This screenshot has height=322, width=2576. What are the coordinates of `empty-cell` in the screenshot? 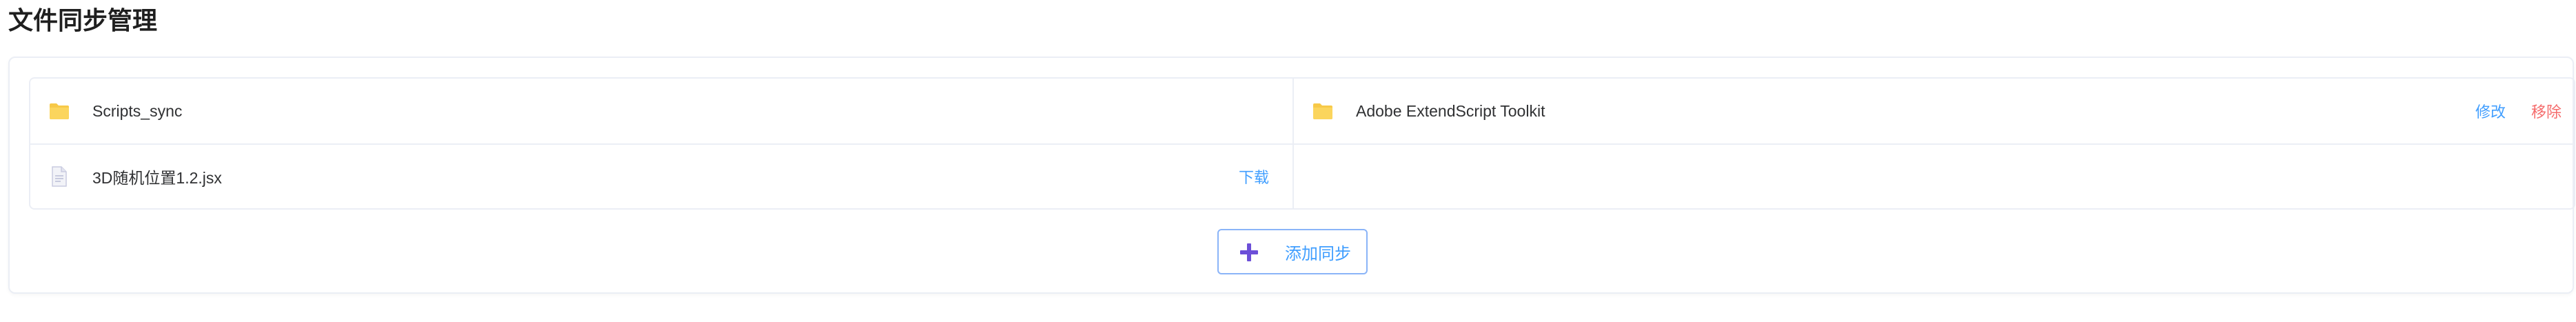 It's located at (1934, 176).